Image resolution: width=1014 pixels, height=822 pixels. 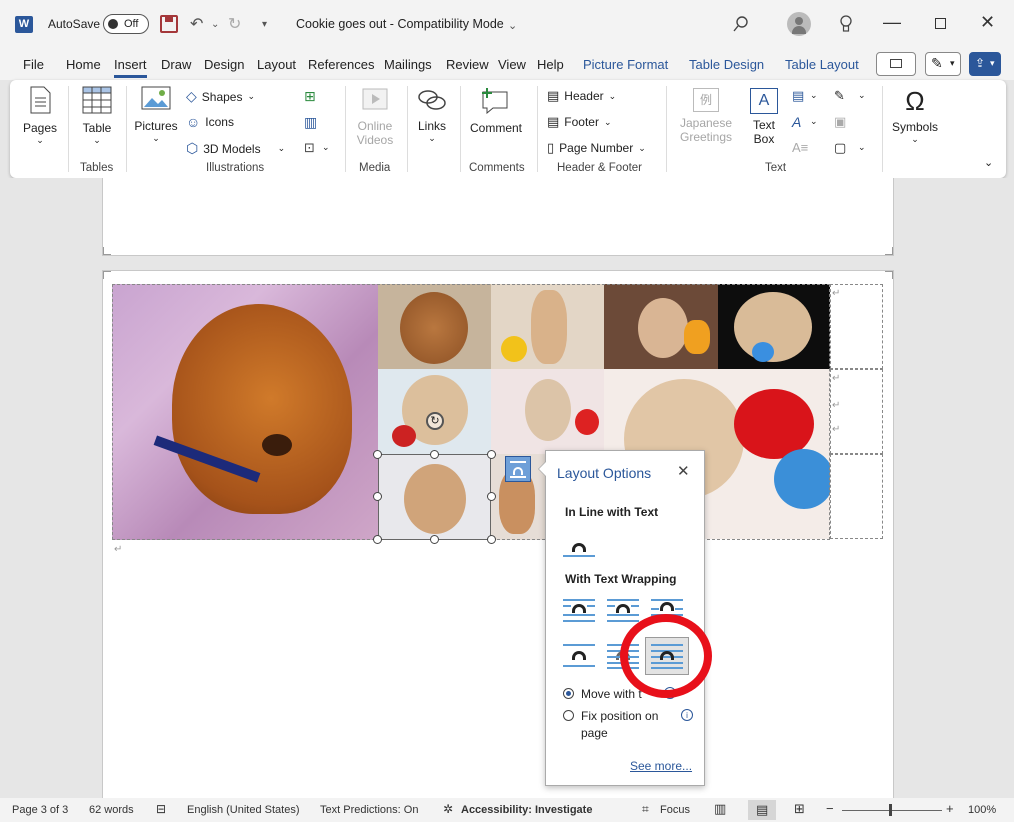 What do you see at coordinates (762, 810) in the screenshot?
I see `print-layout-button: ▤` at bounding box center [762, 810].